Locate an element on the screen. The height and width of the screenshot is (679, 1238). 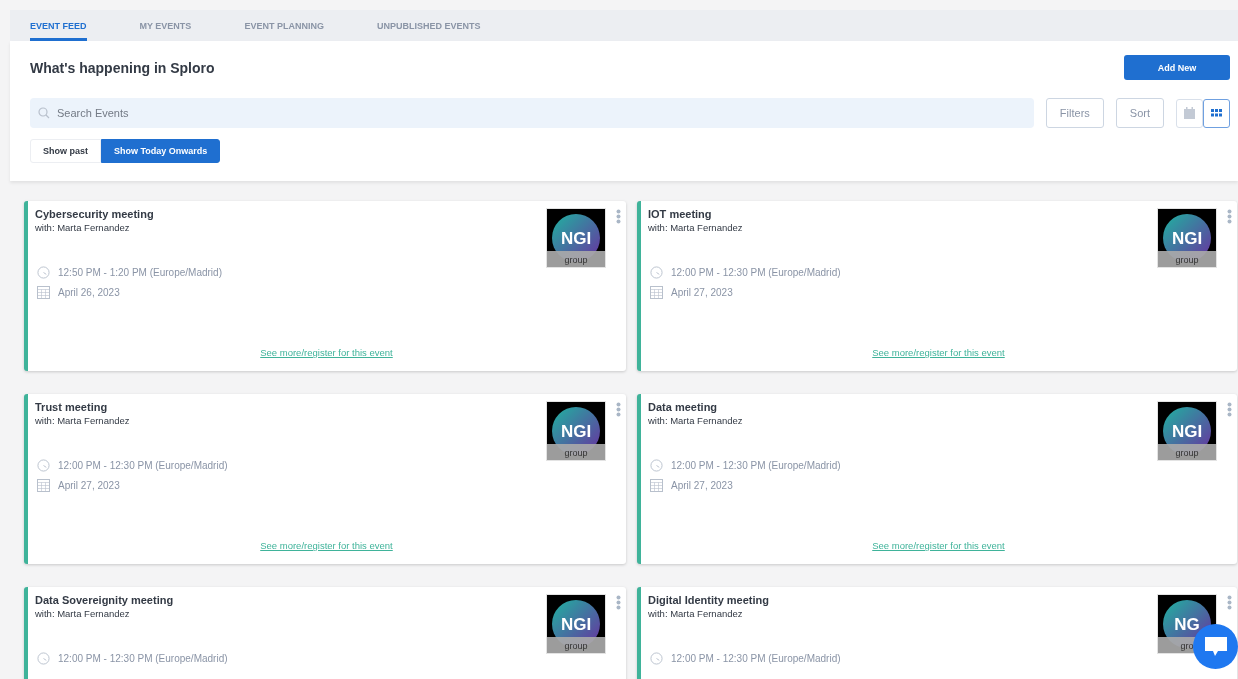
tab: EVENT PLANNING is located at coordinates (284, 25).